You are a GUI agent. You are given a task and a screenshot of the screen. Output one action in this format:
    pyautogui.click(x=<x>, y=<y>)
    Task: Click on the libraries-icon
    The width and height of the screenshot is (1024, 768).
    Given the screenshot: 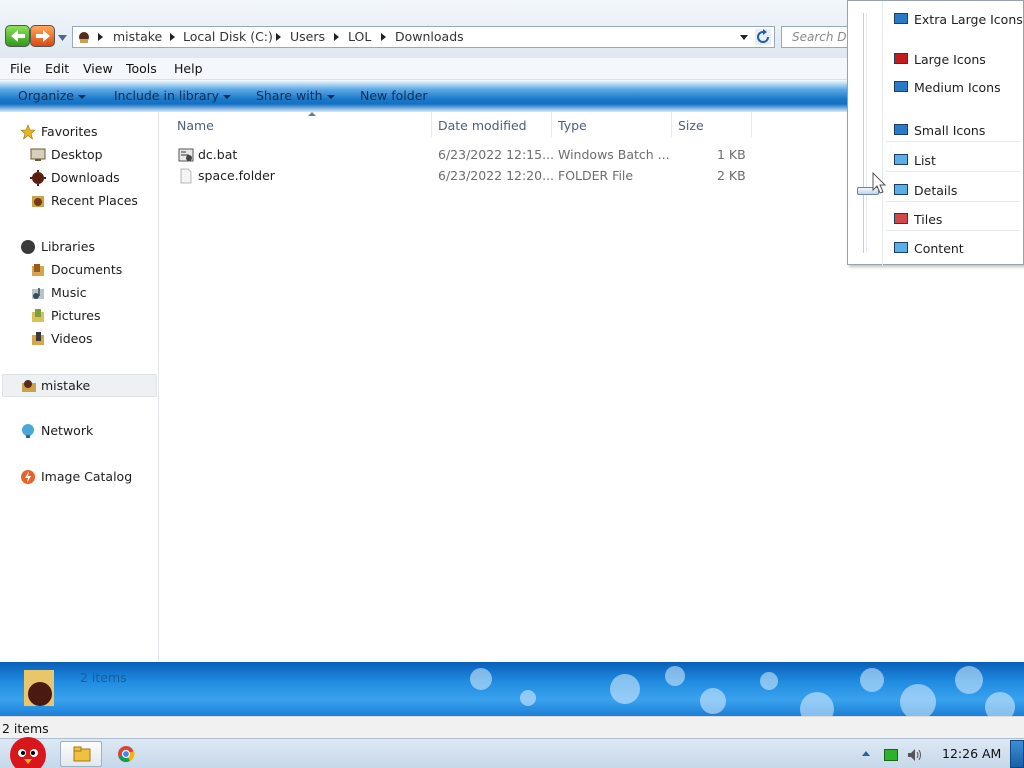 What is the action you would take?
    pyautogui.click(x=28, y=247)
    